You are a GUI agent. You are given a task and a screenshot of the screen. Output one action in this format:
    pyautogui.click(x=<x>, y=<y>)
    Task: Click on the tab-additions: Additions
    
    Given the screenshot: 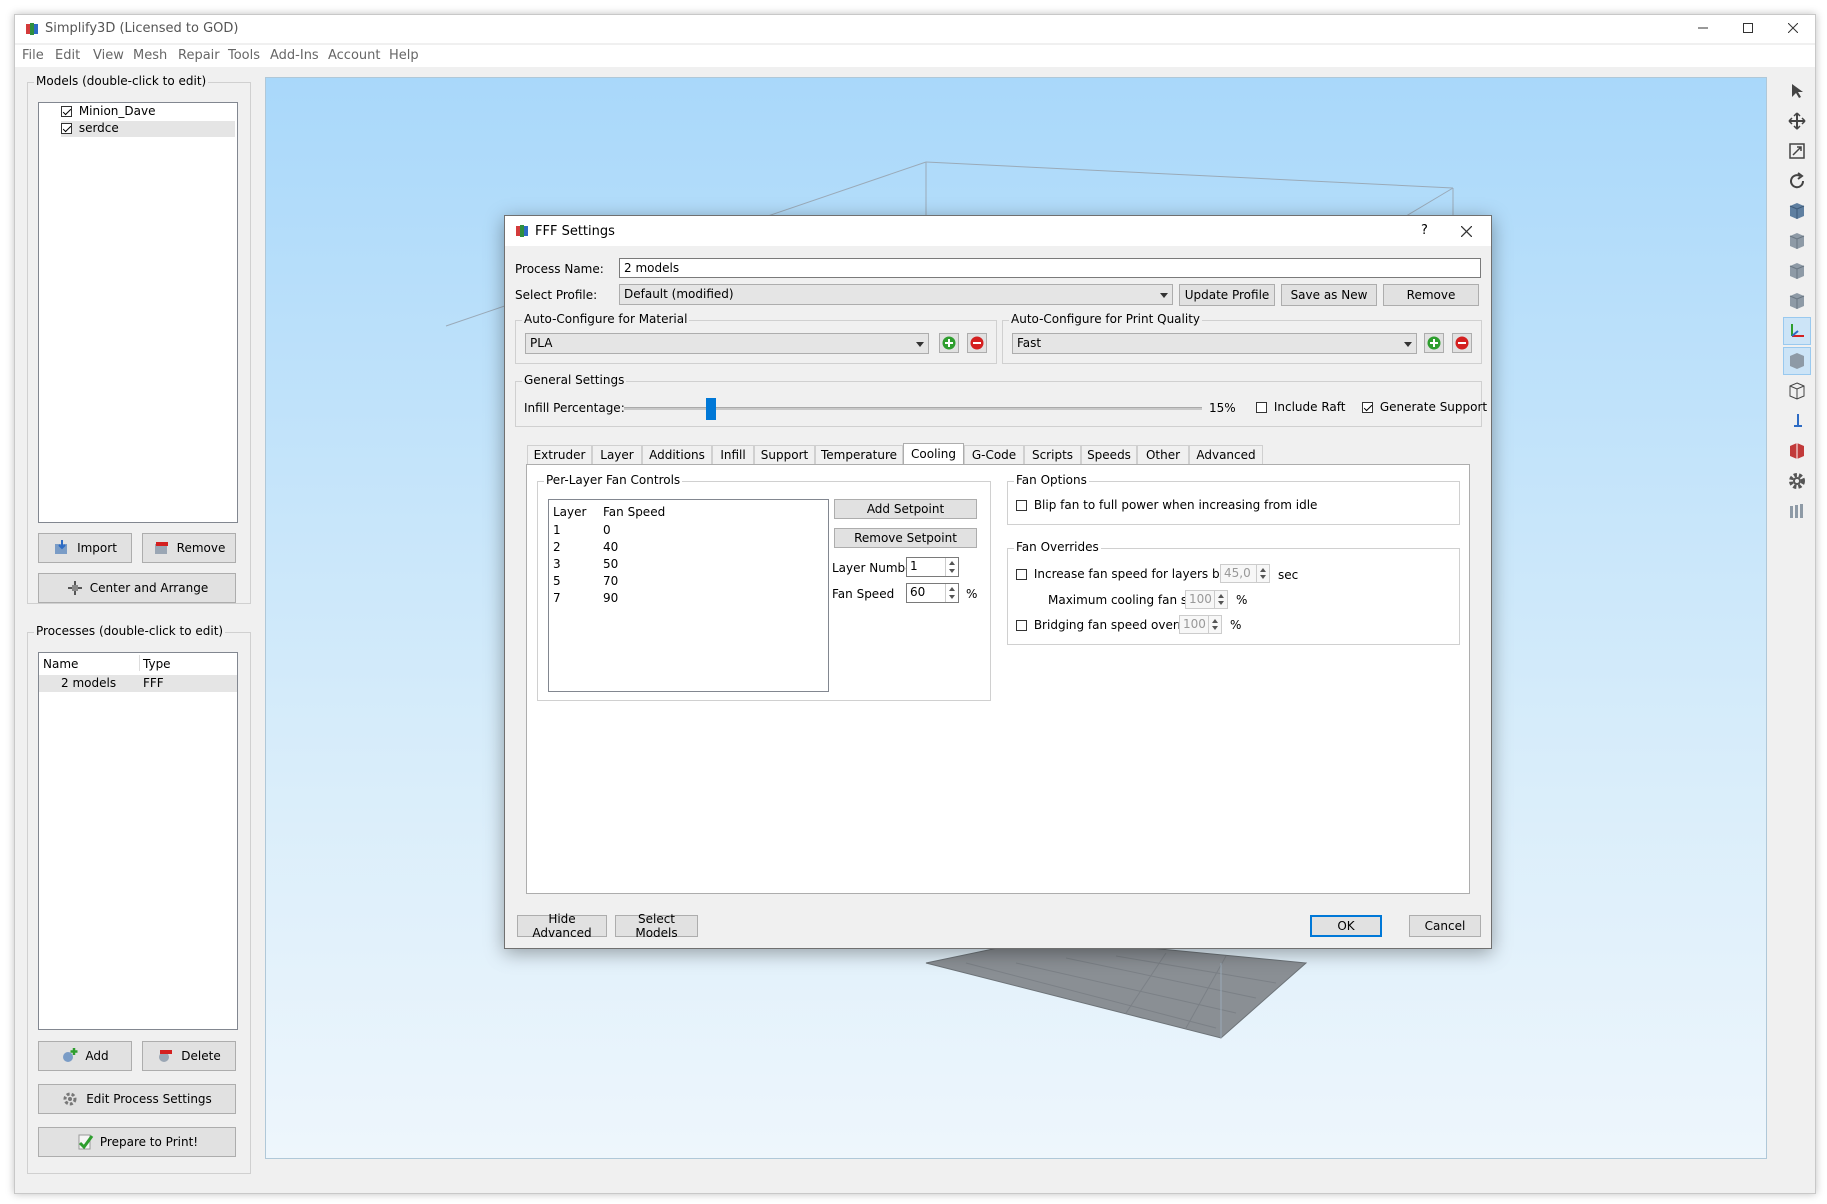 What is the action you would take?
    pyautogui.click(x=677, y=454)
    